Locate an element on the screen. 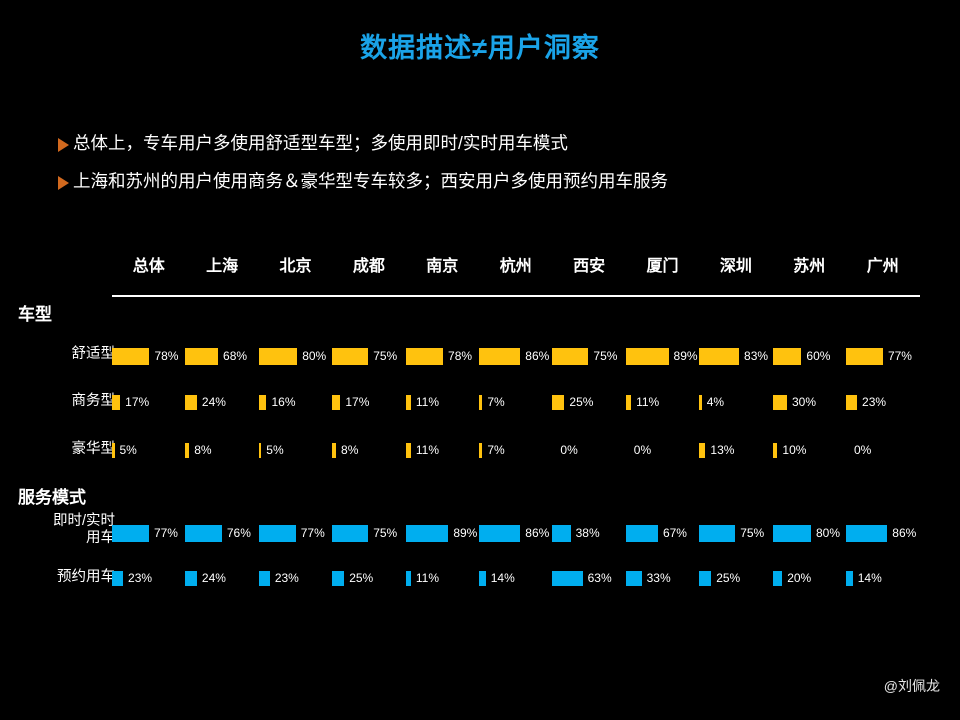  column-header: 杭州 is located at coordinates (515, 266).